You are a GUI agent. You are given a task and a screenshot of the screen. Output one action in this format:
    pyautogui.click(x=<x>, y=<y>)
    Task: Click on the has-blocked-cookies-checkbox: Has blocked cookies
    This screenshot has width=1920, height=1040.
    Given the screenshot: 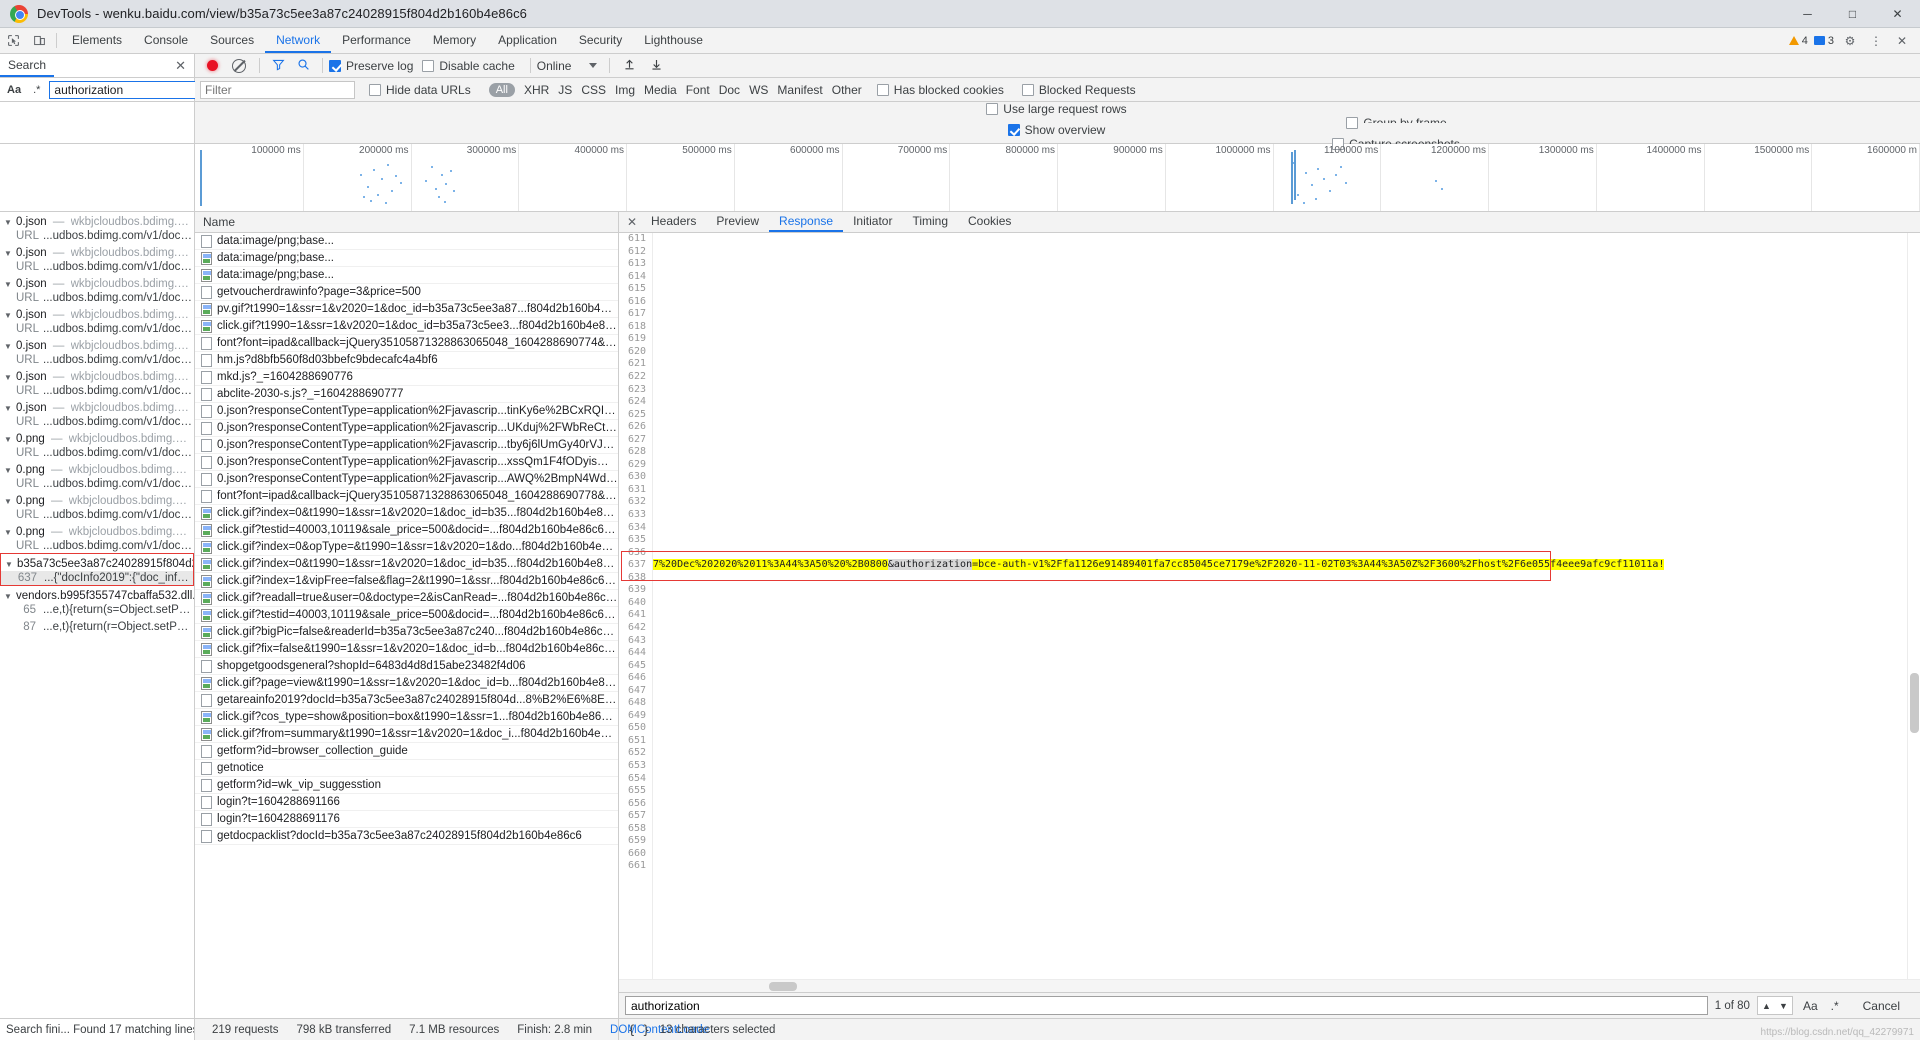 What is the action you would take?
    pyautogui.click(x=940, y=90)
    